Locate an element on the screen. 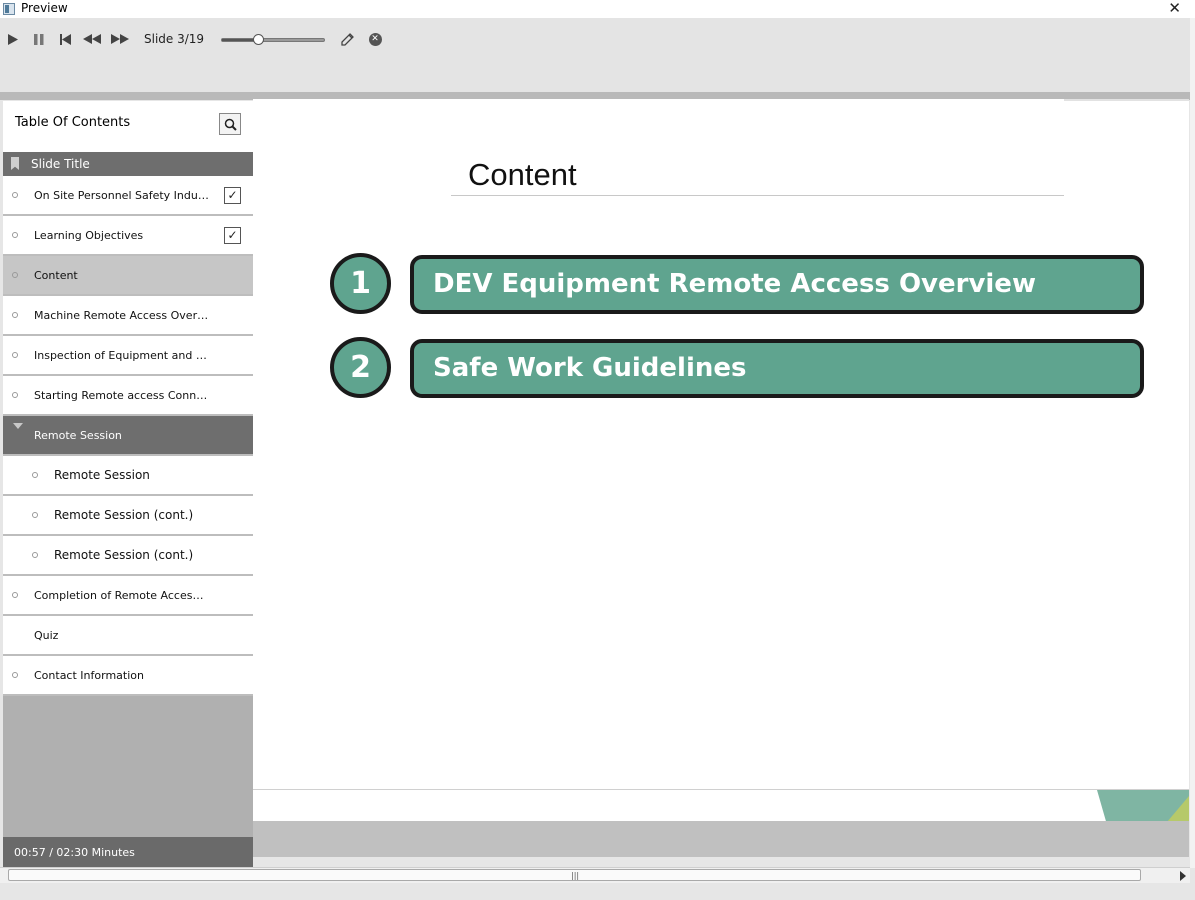  playback-toolbar: Slide 3/19 ✕ is located at coordinates (597, 55).